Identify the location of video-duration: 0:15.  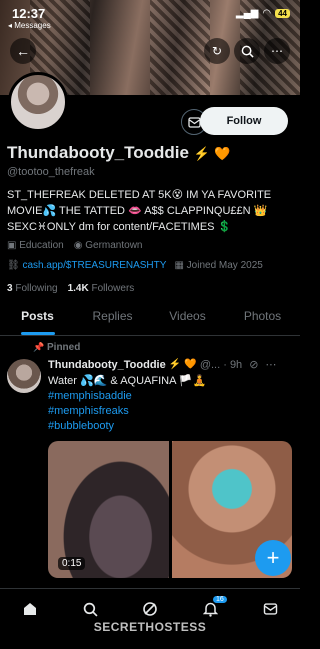
(72, 563).